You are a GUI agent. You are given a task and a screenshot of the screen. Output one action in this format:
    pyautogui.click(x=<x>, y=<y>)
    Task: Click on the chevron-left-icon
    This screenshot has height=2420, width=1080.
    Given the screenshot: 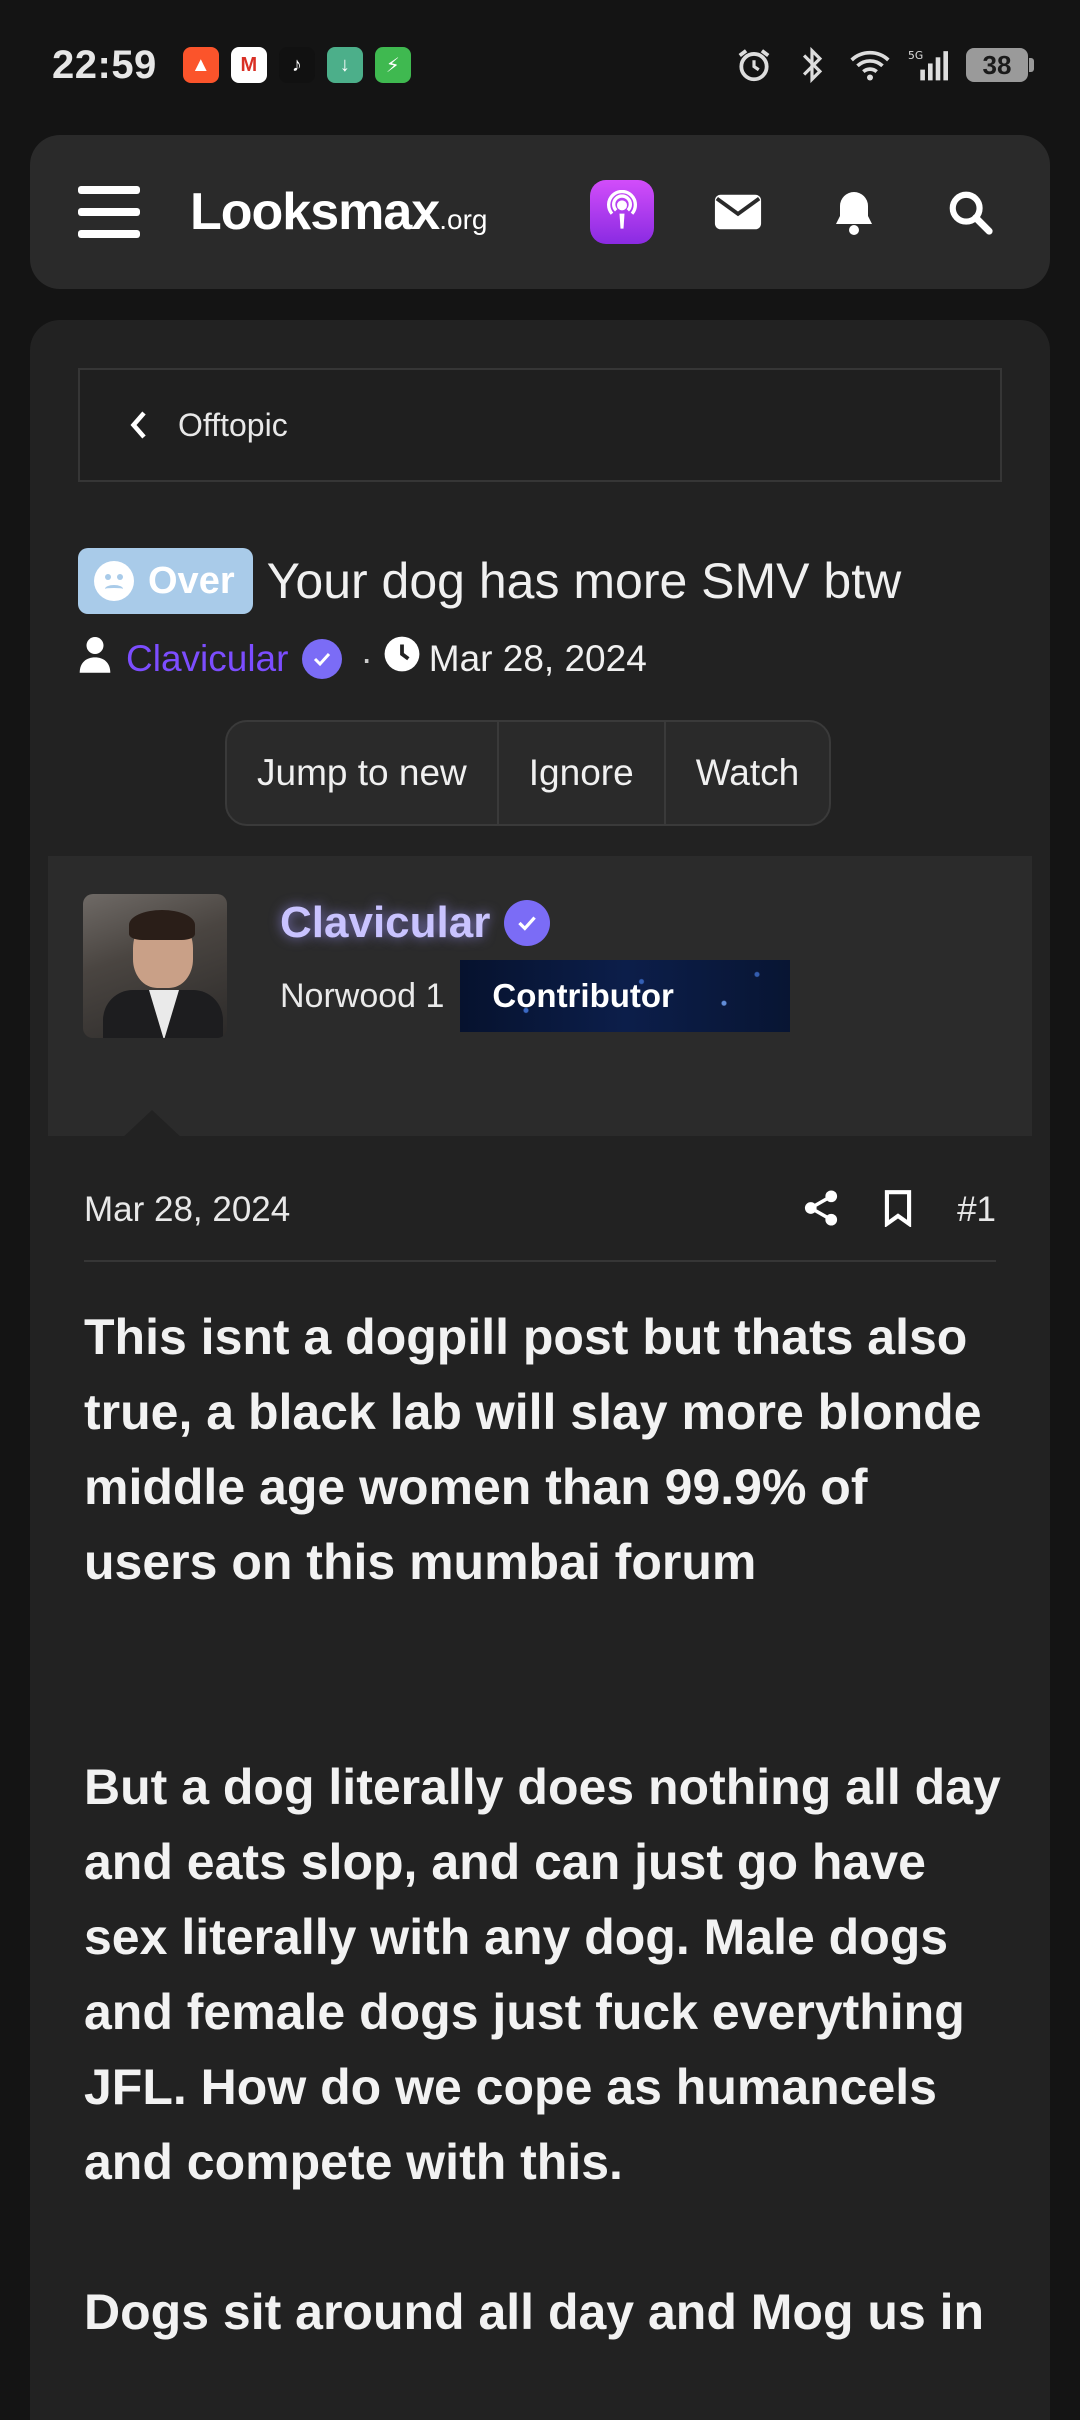 What is the action you would take?
    pyautogui.click(x=138, y=425)
    